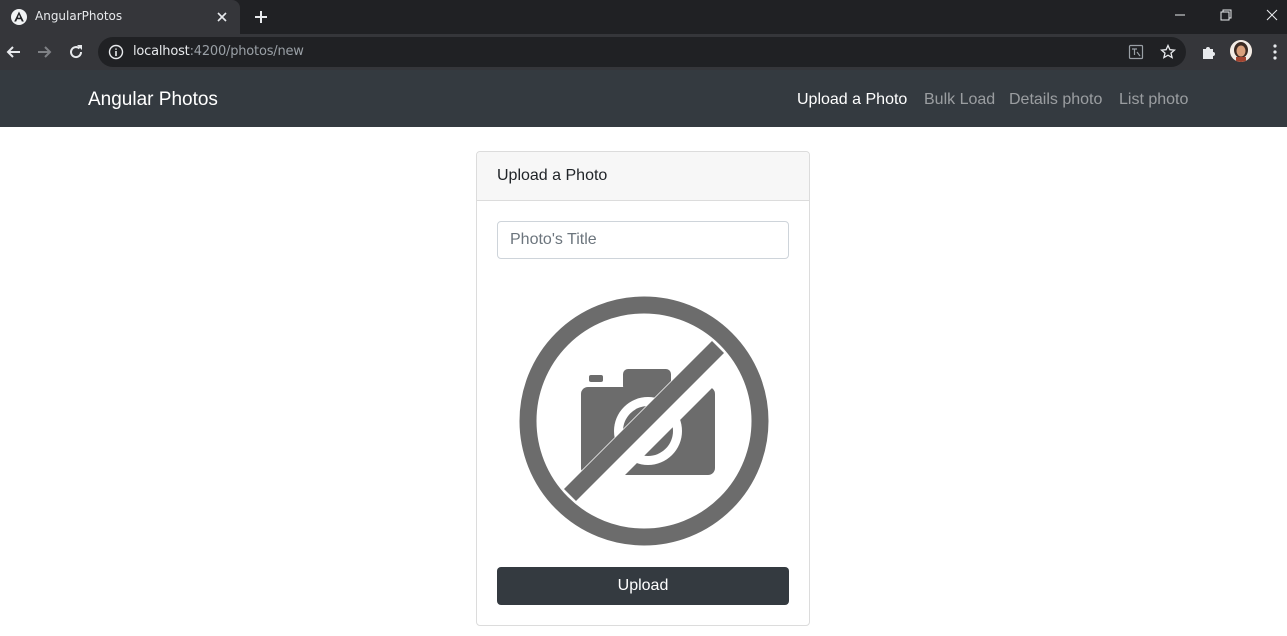 The image size is (1287, 636). What do you see at coordinates (643, 17) in the screenshot?
I see `browser-tab-strip: AngularPhotos` at bounding box center [643, 17].